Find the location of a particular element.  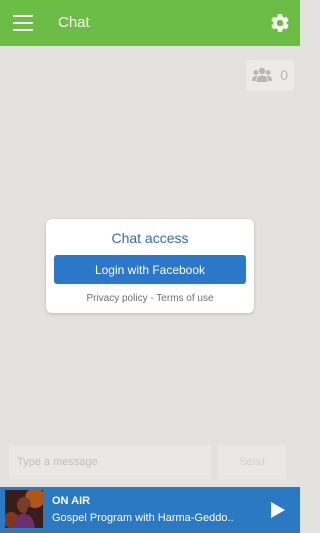

login-facebook-button: Login with Facebook is located at coordinates (150, 269).